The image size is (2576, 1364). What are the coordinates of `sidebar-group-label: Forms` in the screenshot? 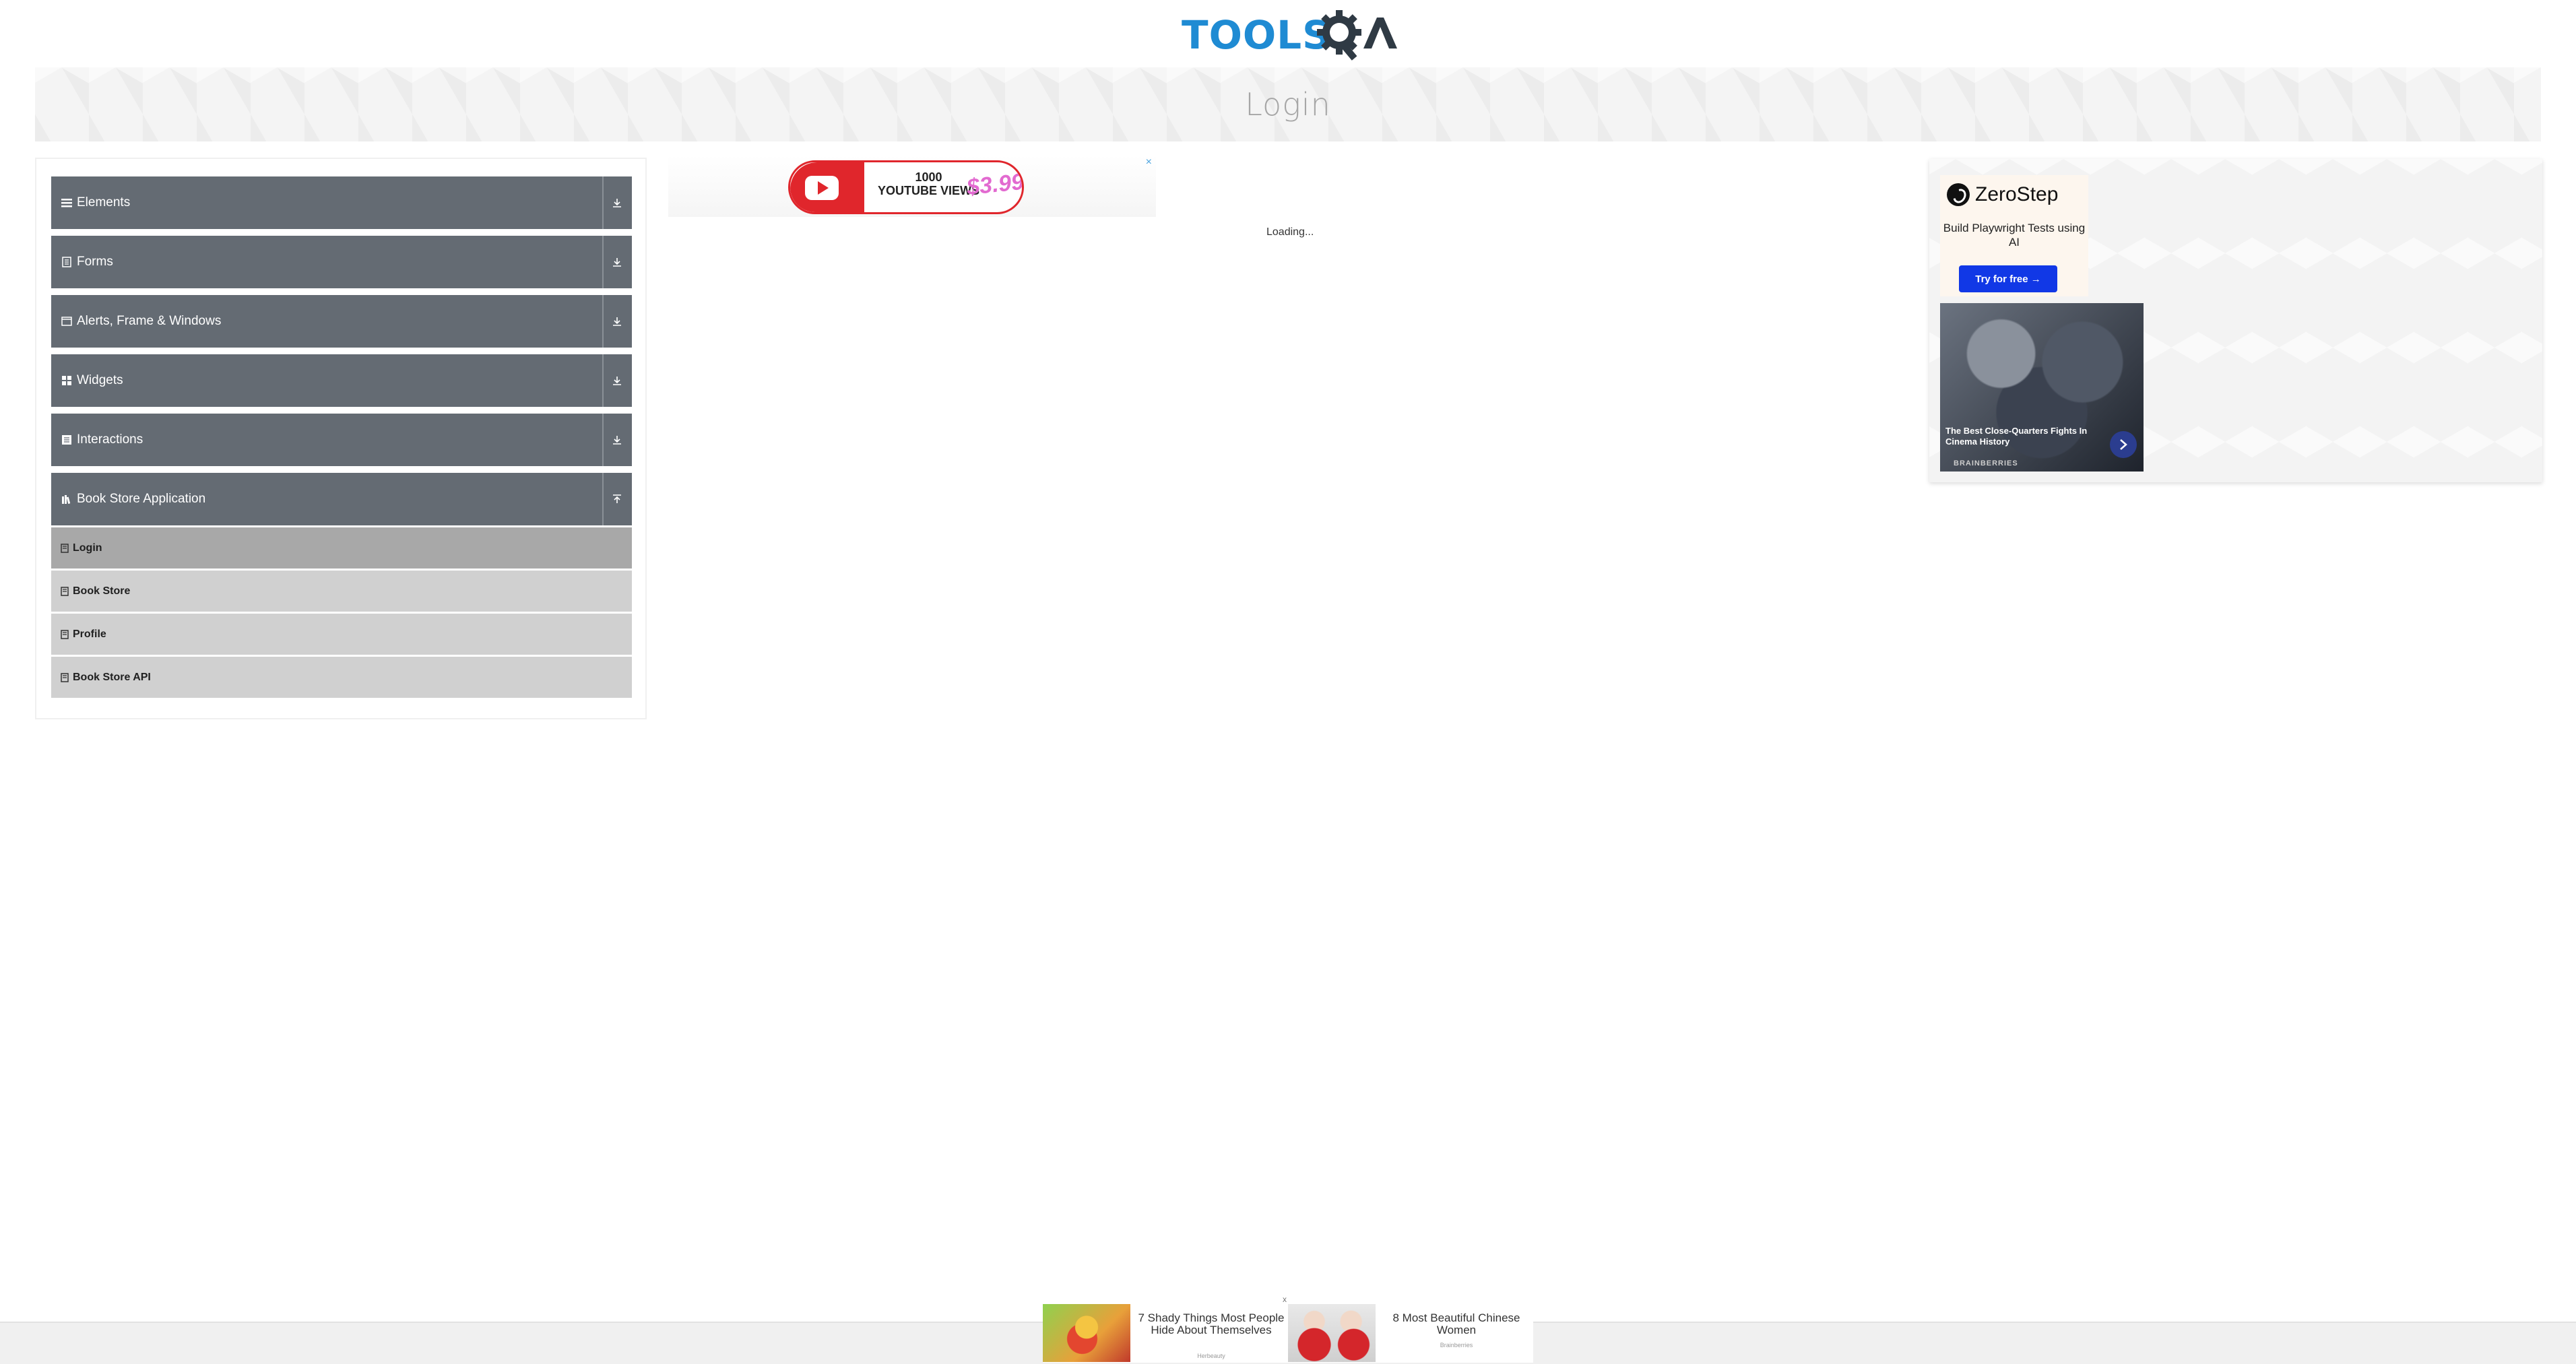 It's located at (95, 262).